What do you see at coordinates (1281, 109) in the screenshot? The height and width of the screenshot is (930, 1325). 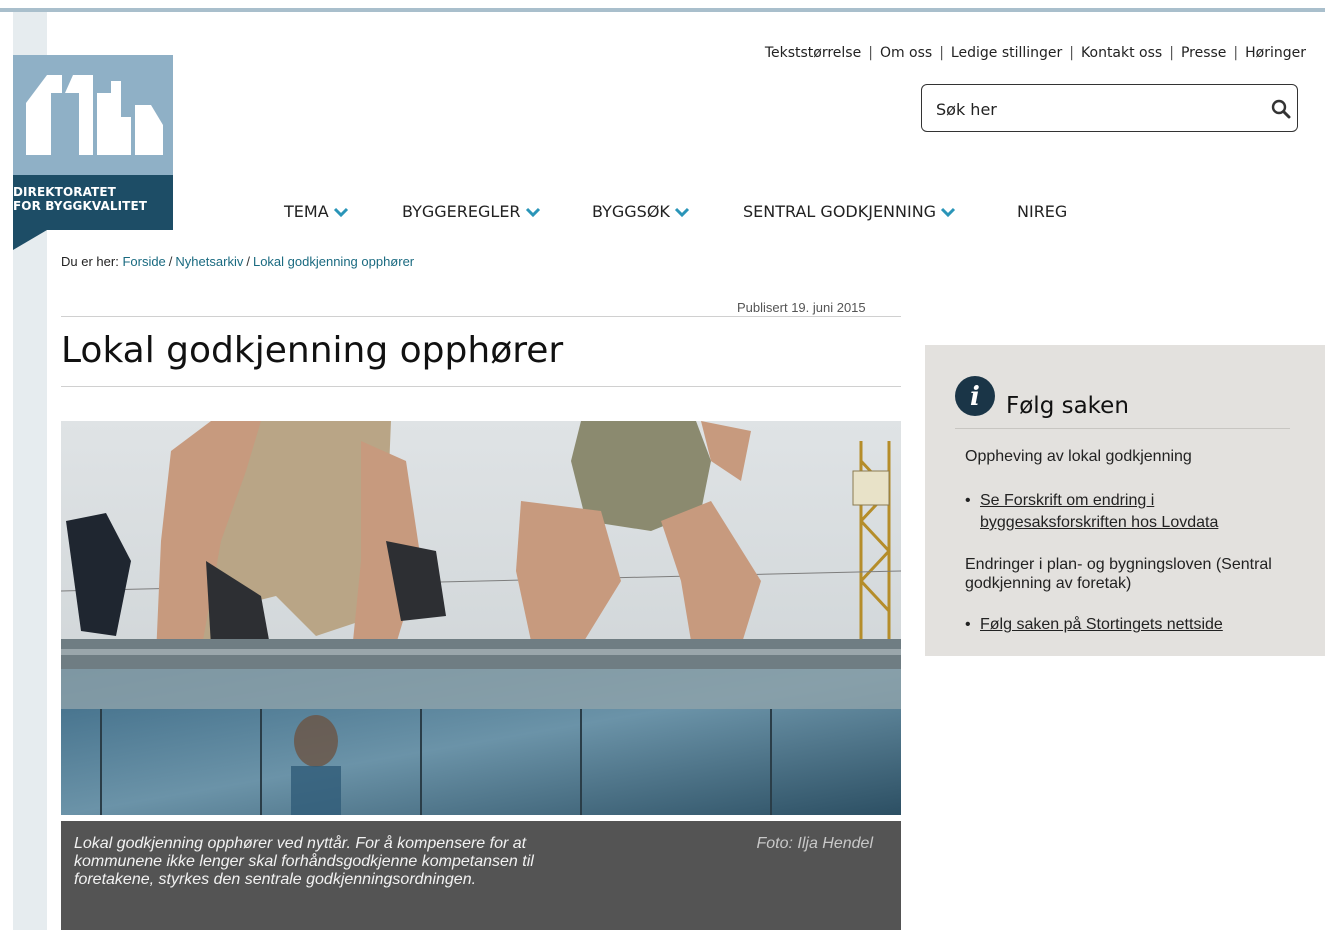 I see `search-icon` at bounding box center [1281, 109].